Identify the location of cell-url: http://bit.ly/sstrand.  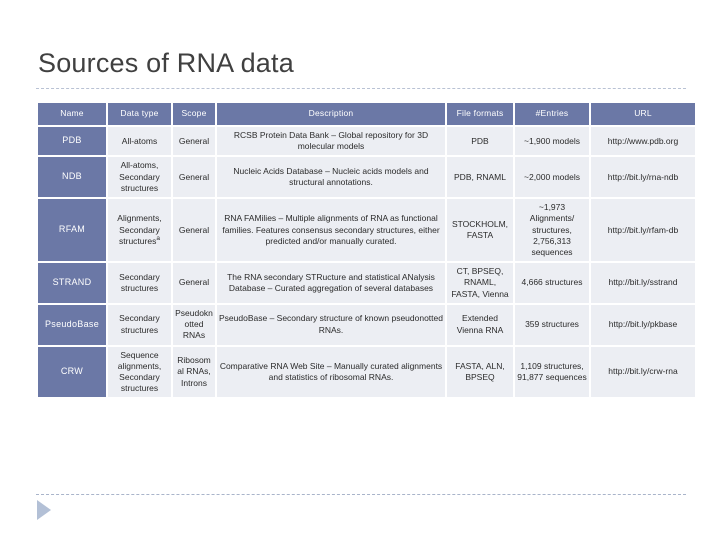
(643, 283).